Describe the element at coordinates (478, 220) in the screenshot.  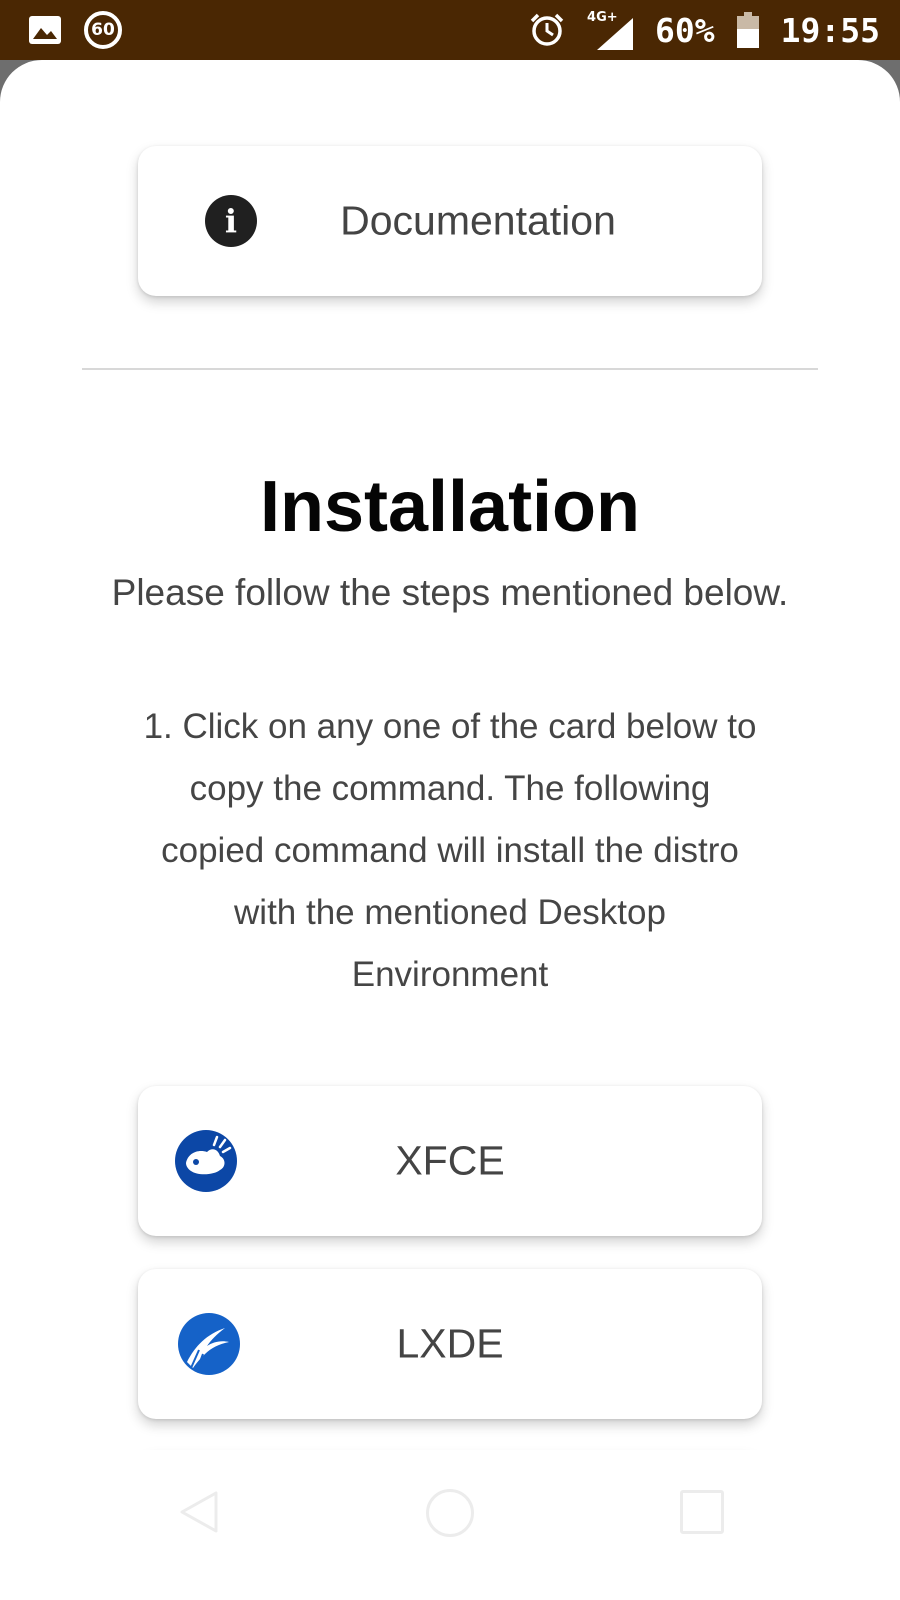
I see `documentation-label: Documentation` at that location.